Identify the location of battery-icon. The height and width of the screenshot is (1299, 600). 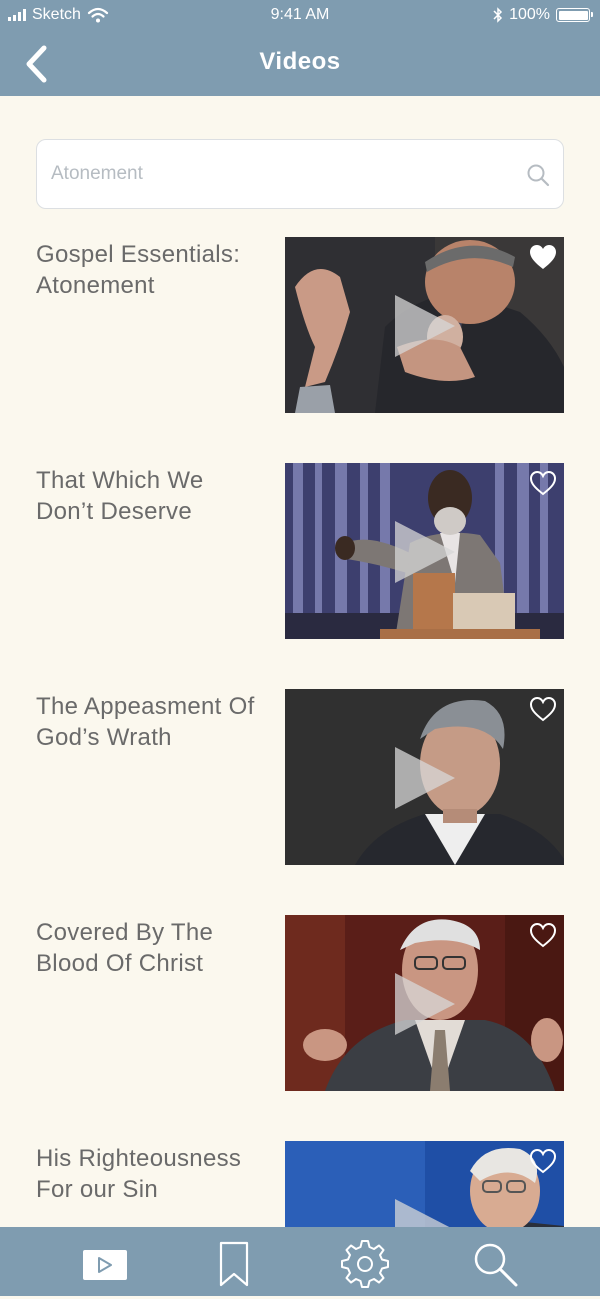
(574, 15).